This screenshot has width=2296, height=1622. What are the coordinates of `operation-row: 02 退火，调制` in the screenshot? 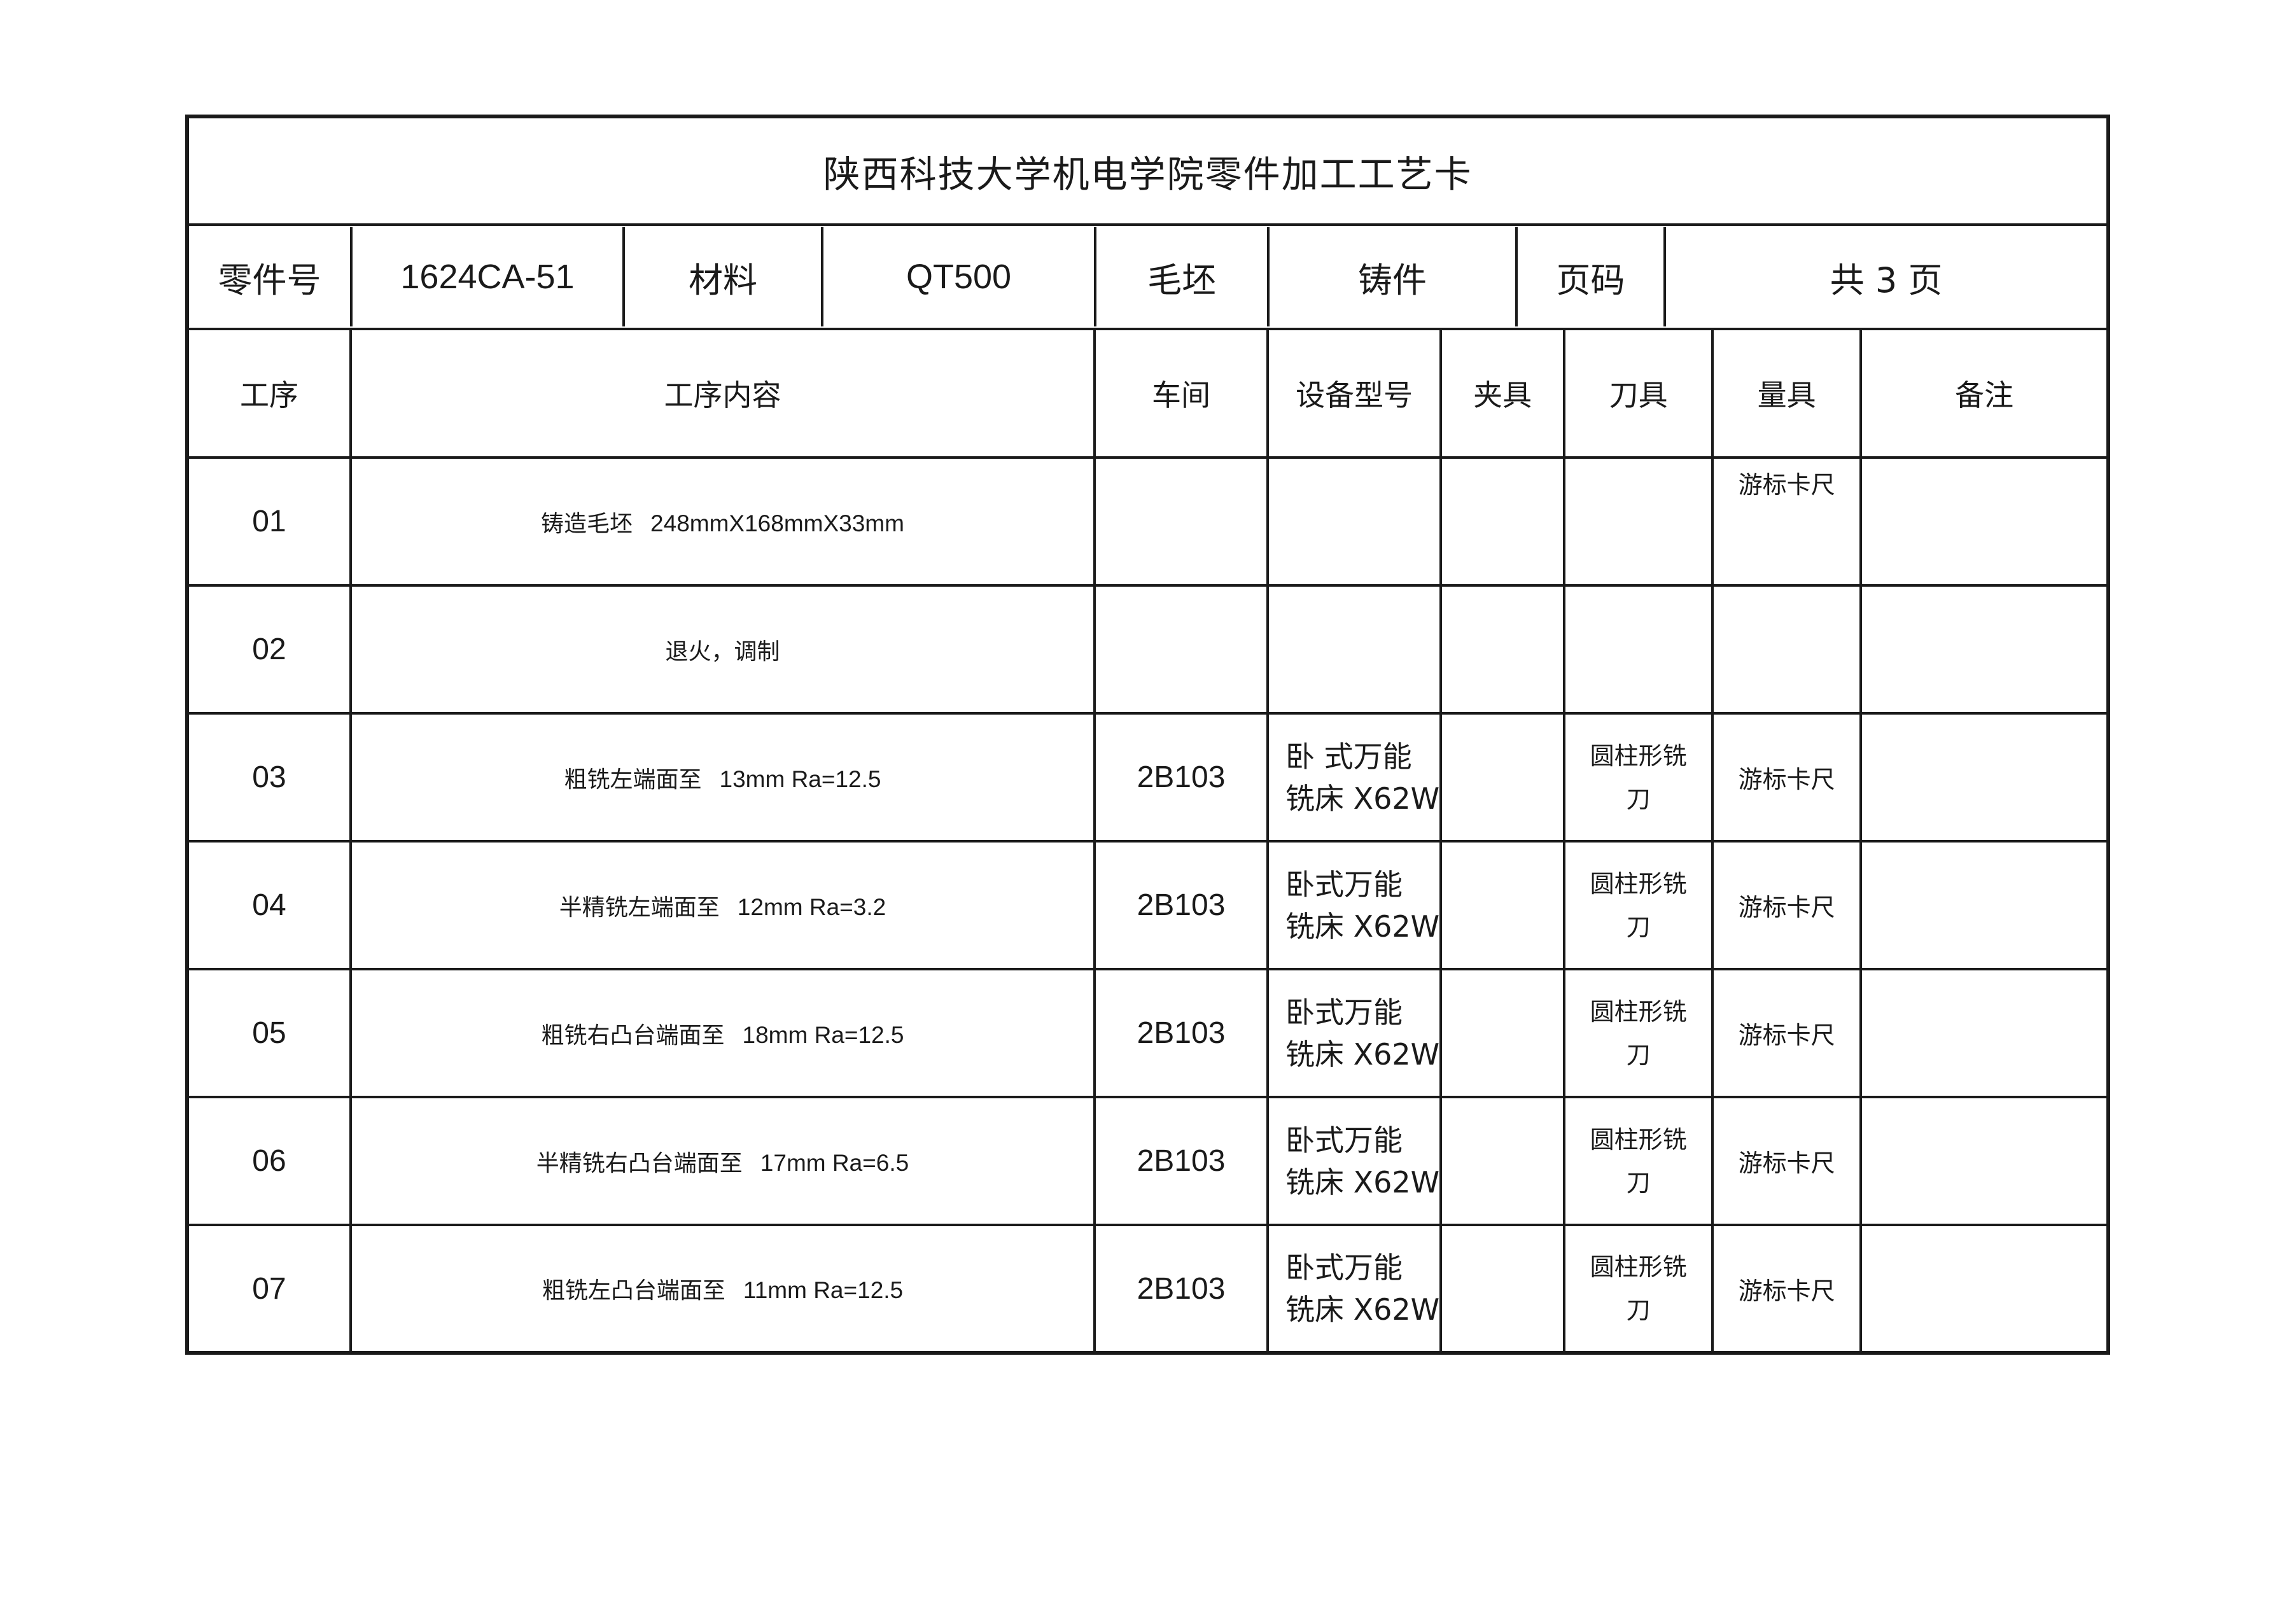 It's located at (1148, 649).